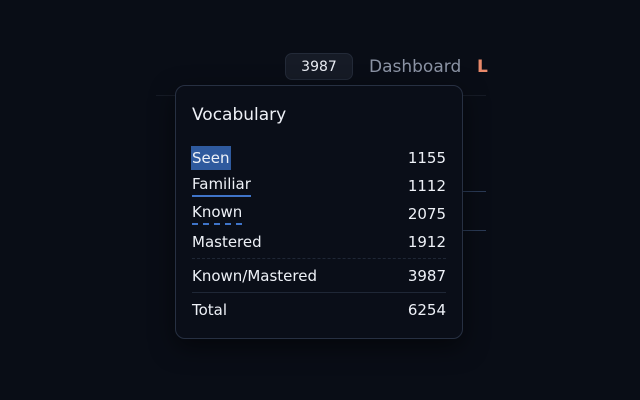  What do you see at coordinates (426, 214) in the screenshot?
I see `vocab-value-known: 2075` at bounding box center [426, 214].